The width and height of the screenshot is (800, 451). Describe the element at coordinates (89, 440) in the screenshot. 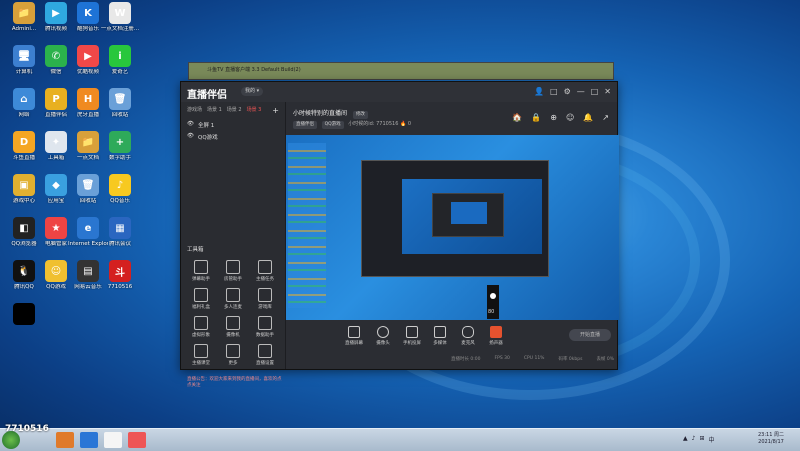

I see `taskbar-app-kugou` at that location.